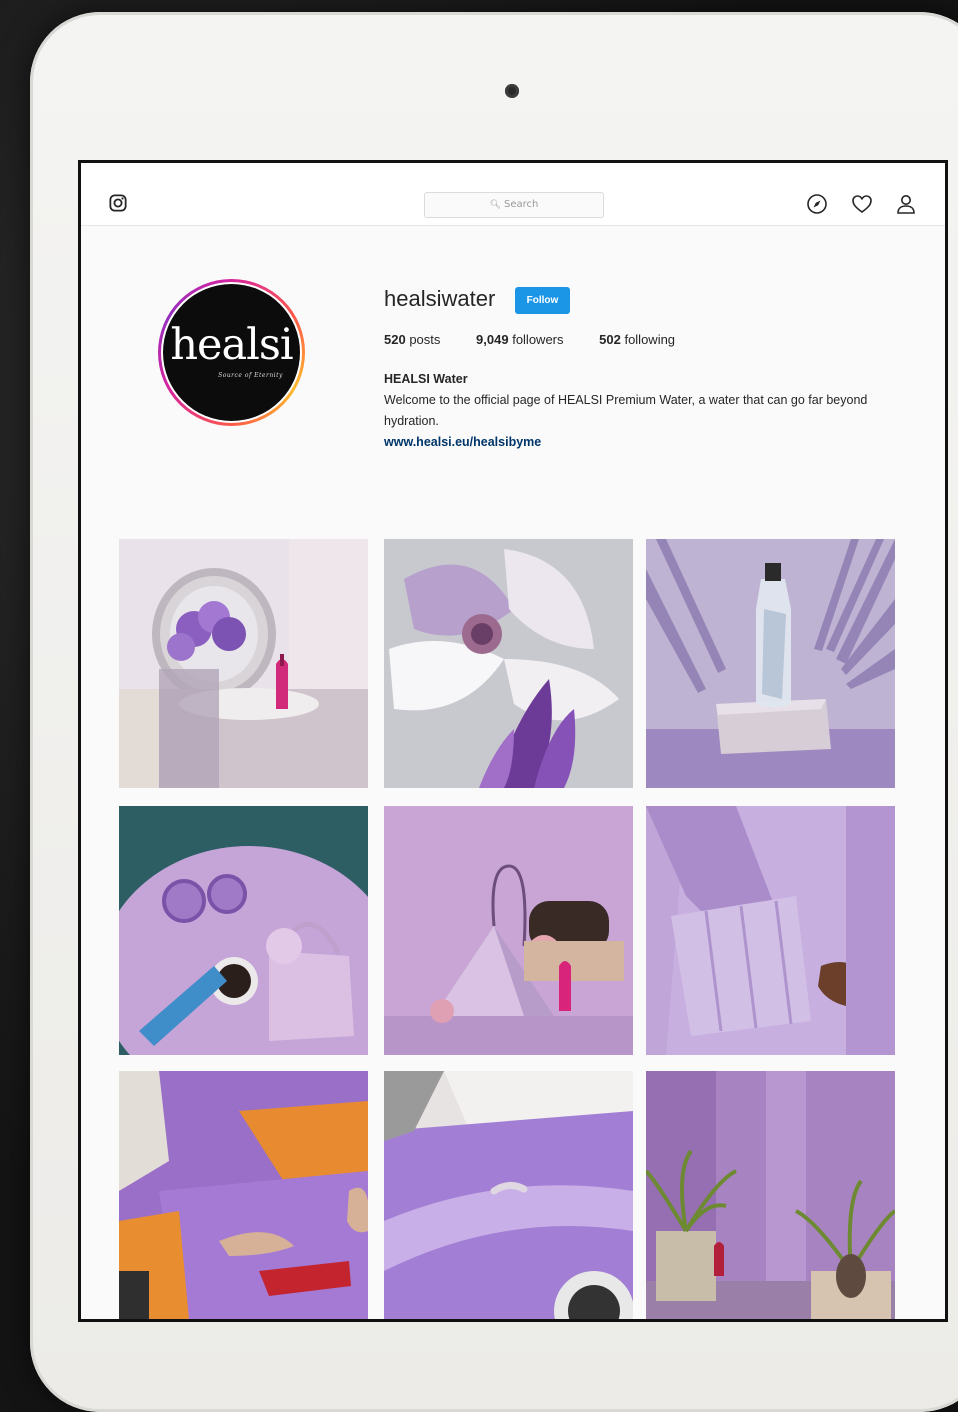 The height and width of the screenshot is (1412, 958). I want to click on post-image-vanity, so click(243, 663).